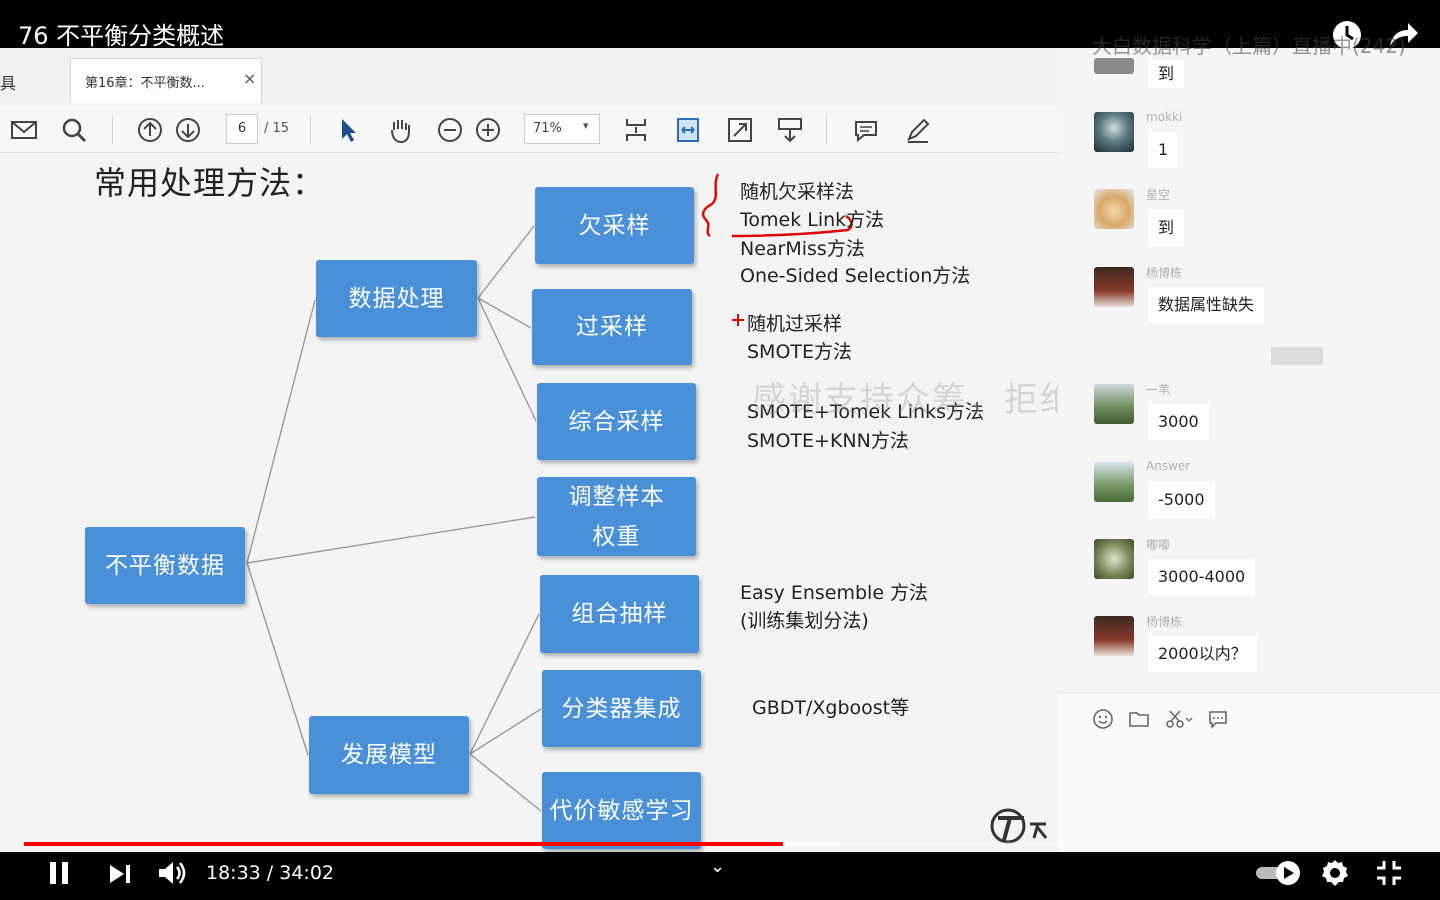 Image resolution: width=1440 pixels, height=900 pixels. Describe the element at coordinates (802, 249) in the screenshot. I see `note-nearmiss: NearMiss方法` at that location.